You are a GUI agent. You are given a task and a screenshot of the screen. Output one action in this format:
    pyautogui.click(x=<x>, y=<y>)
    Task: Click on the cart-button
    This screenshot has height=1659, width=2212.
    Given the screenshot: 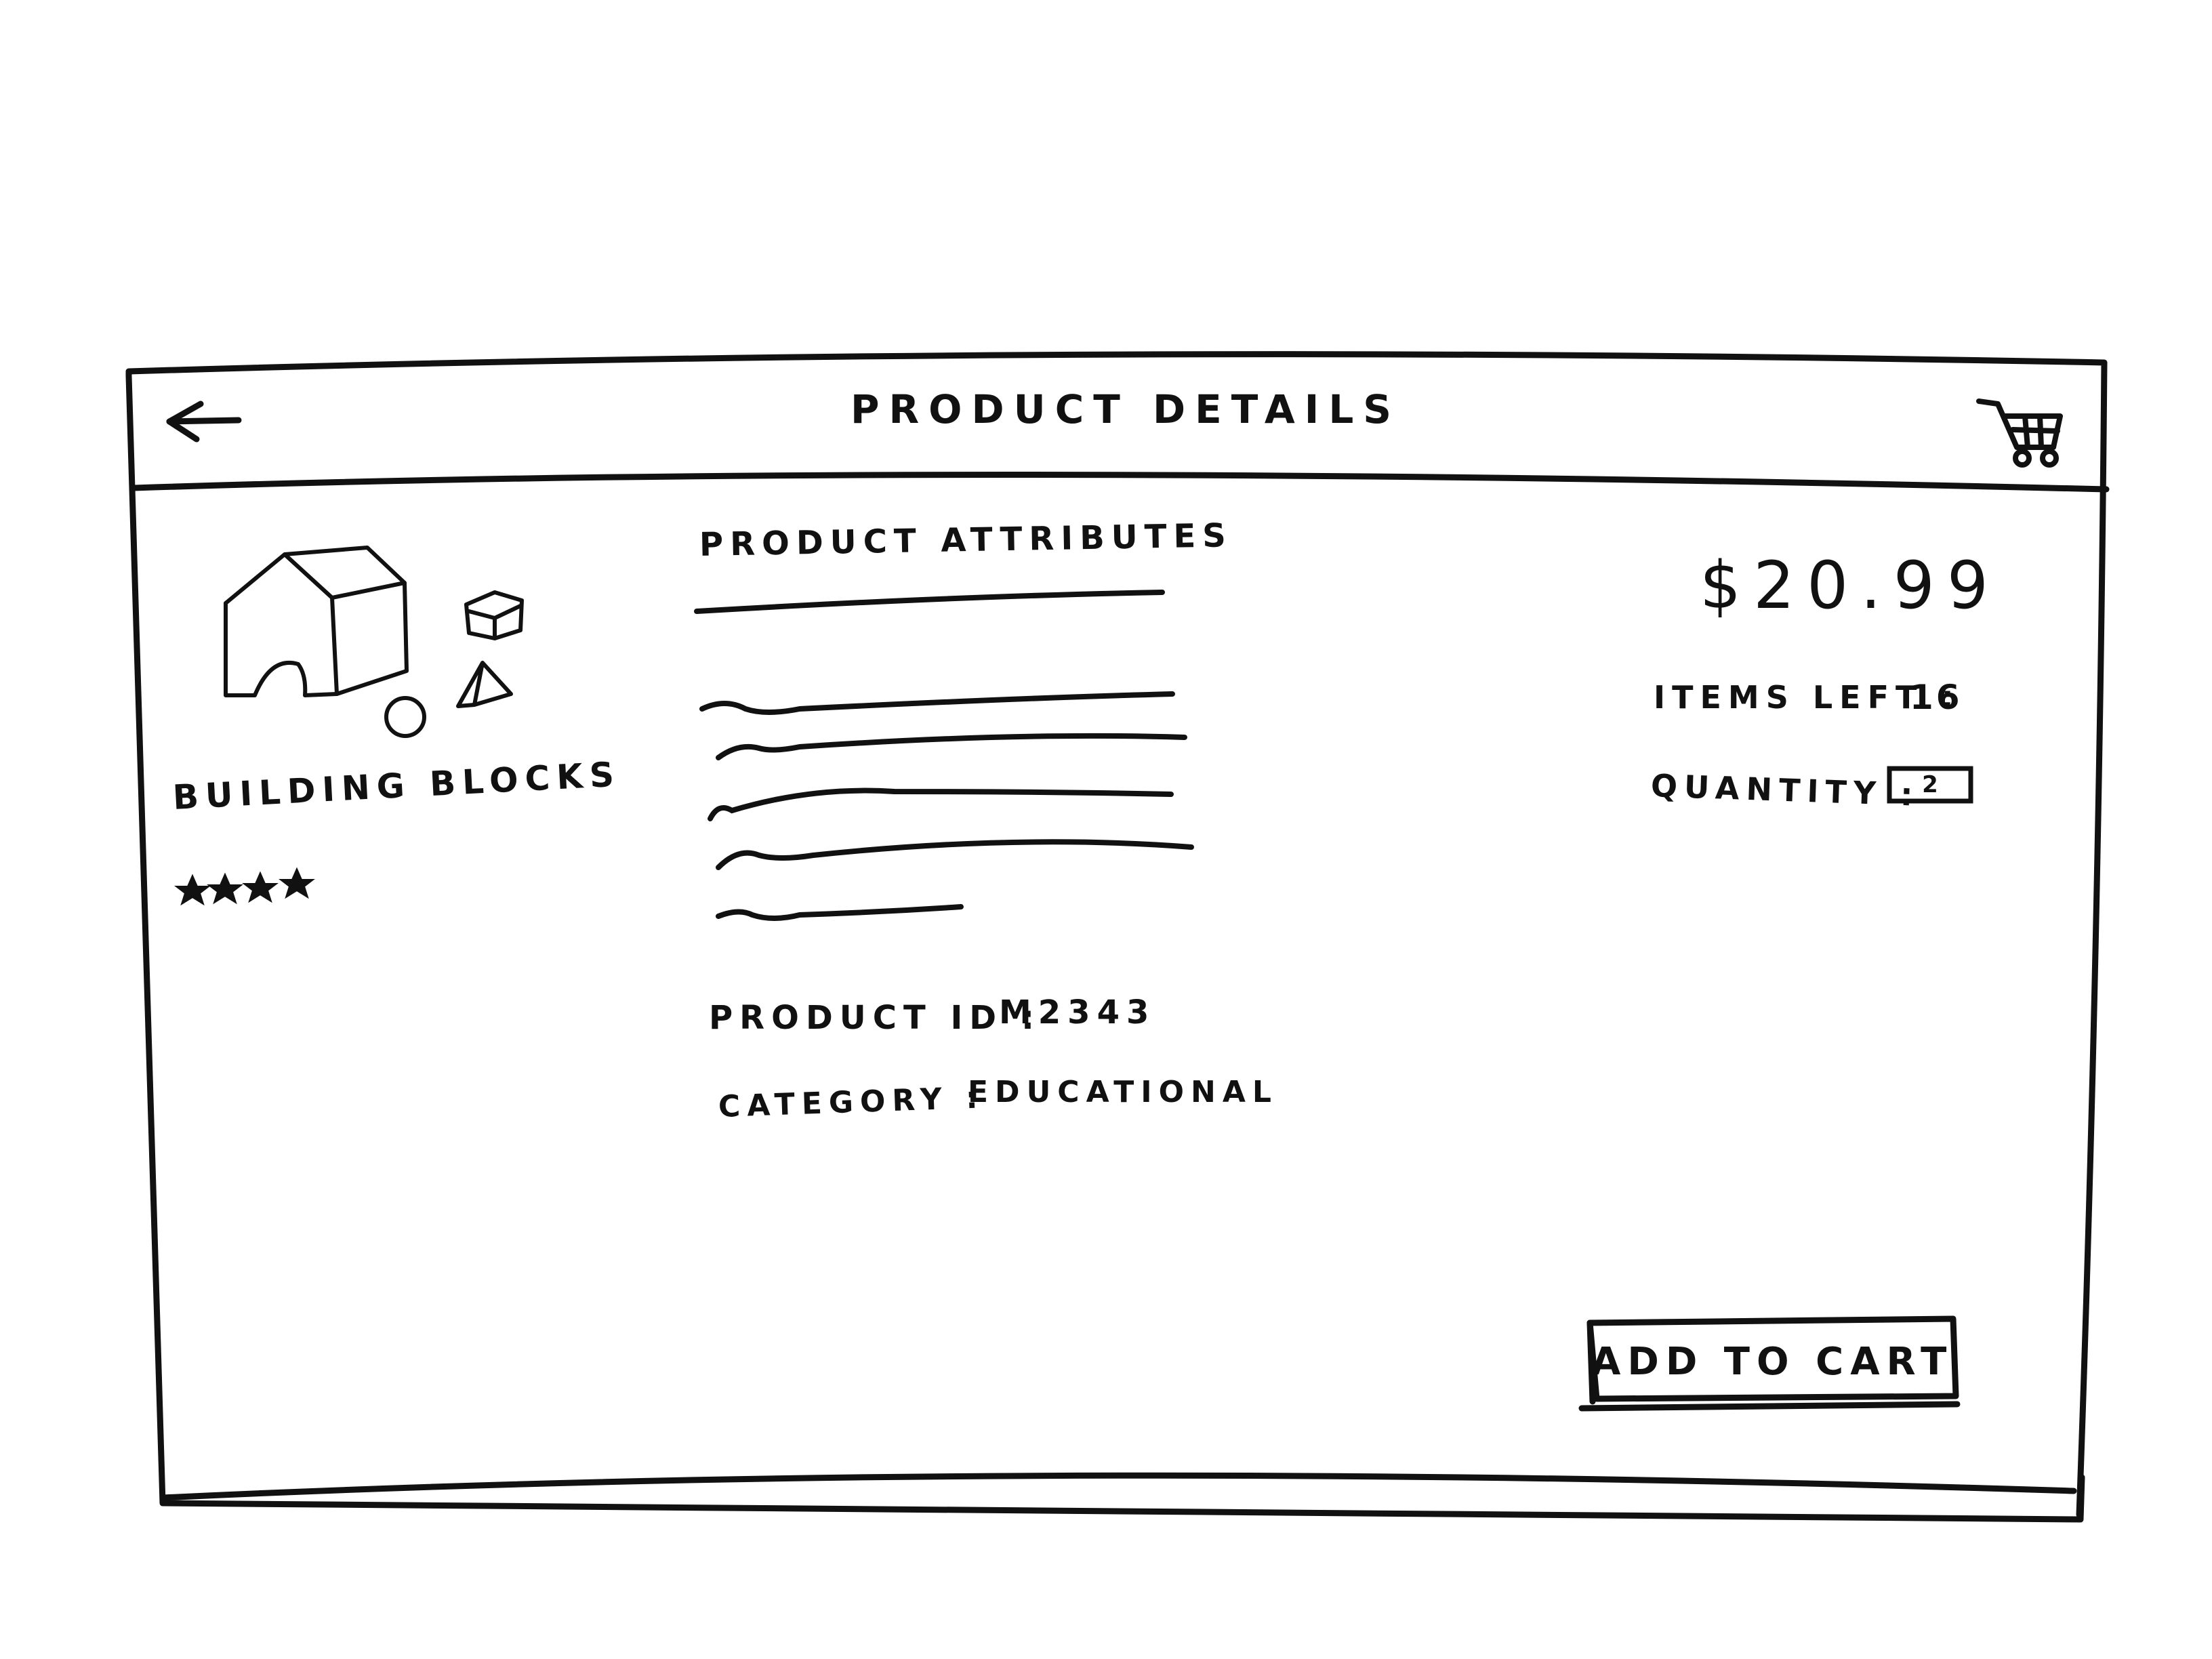 What is the action you would take?
    pyautogui.click(x=2022, y=431)
    